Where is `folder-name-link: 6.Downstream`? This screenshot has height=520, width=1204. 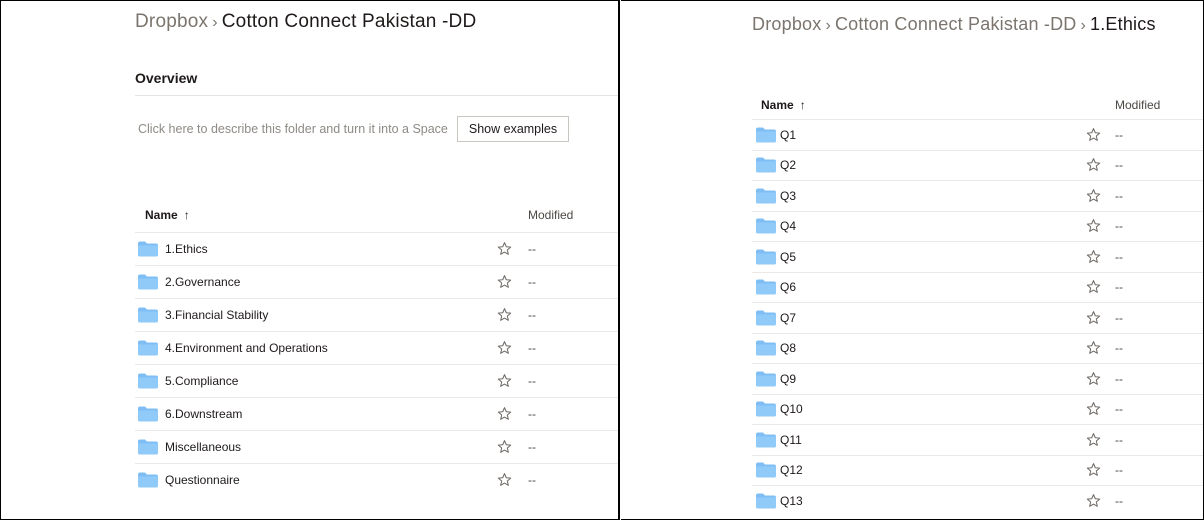 folder-name-link: 6.Downstream is located at coordinates (203, 414).